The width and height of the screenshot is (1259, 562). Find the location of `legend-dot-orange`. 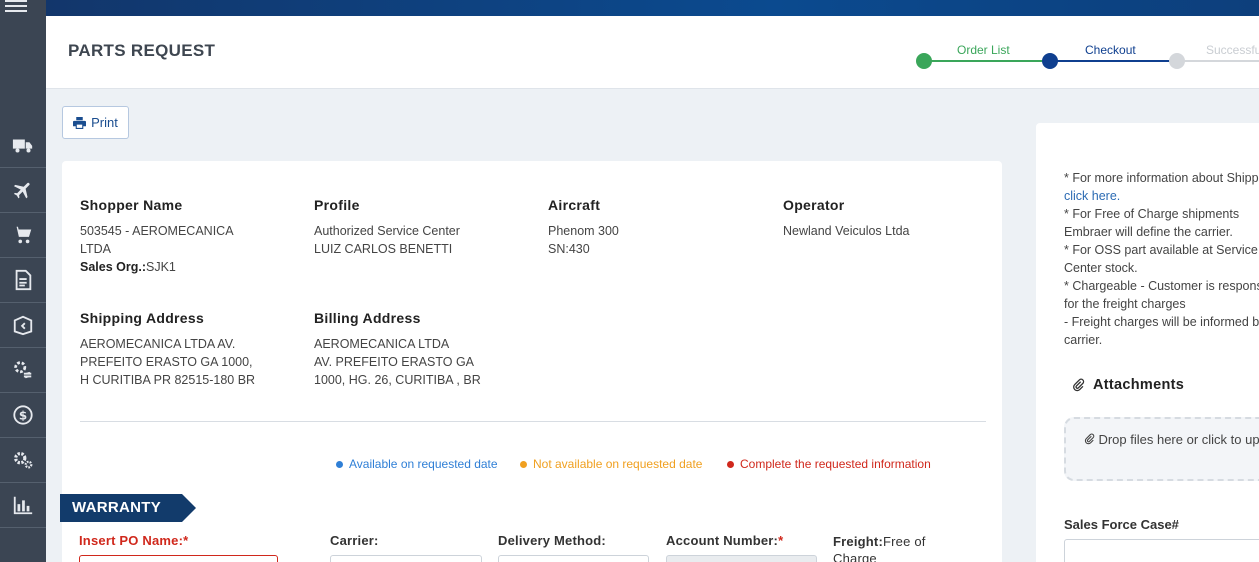

legend-dot-orange is located at coordinates (523, 464).